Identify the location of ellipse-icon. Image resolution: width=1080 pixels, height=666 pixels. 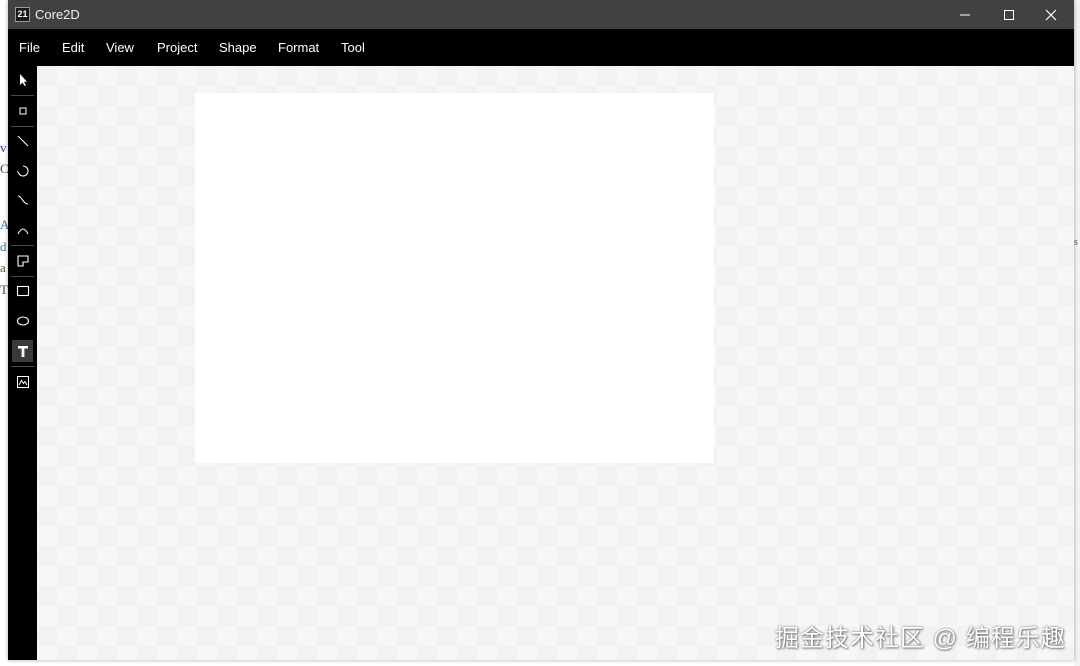
(22, 321).